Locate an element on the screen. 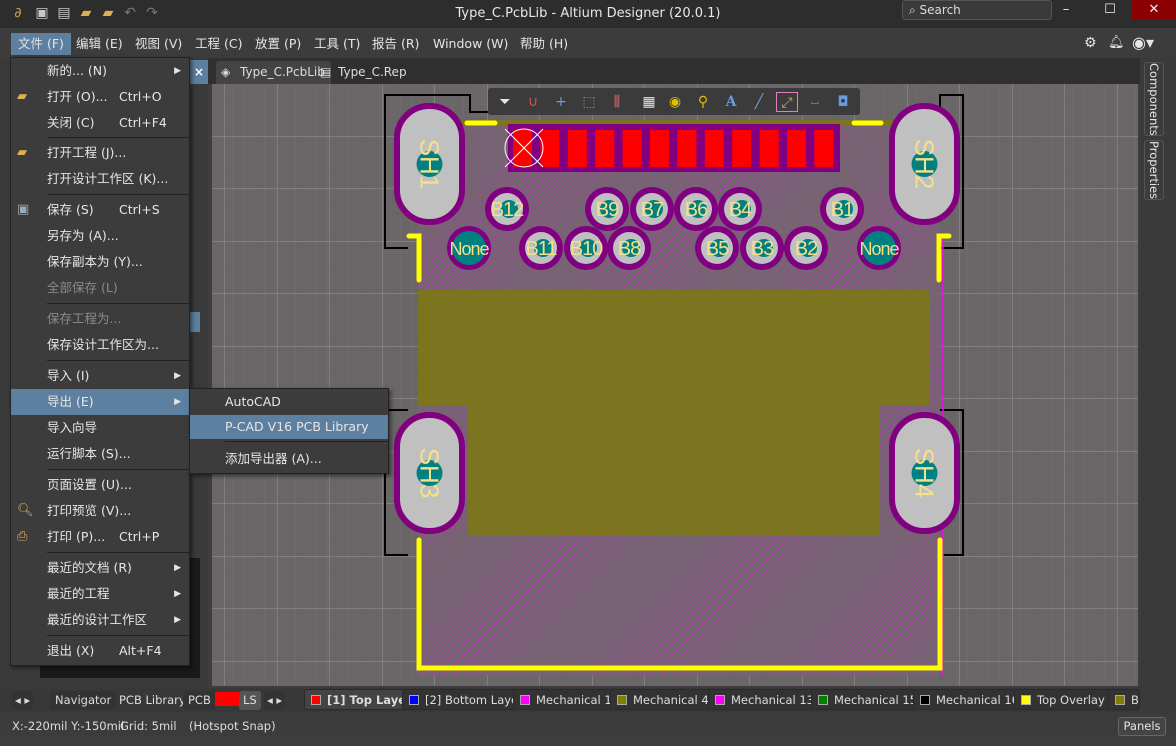 This screenshot has height=746, width=1176. layer-tab: Top Overlay is located at coordinates (1063, 699).